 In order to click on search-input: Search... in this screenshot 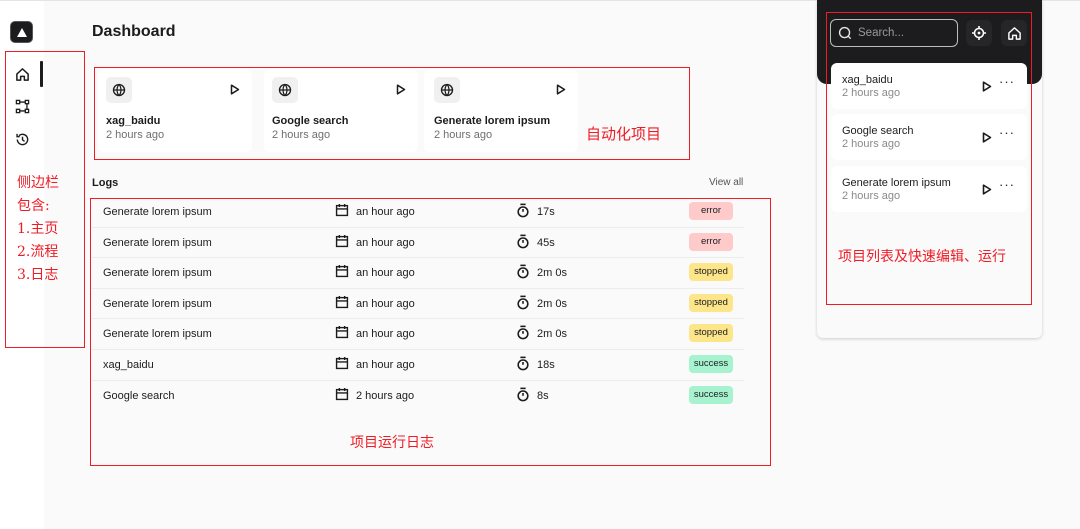, I will do `click(894, 33)`.